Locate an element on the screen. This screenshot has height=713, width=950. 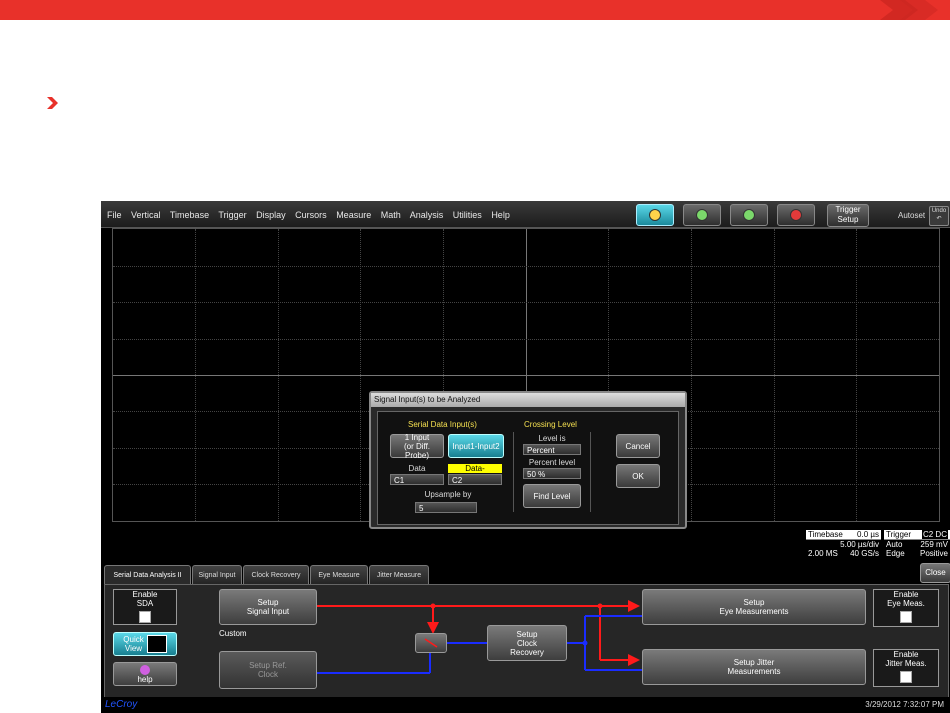
autoset-button: Autoset is located at coordinates (911, 215).